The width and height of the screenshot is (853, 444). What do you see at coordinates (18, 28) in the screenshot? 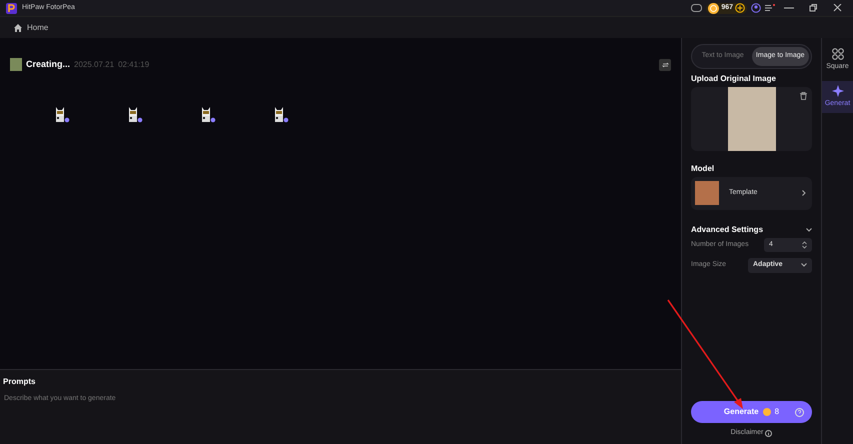
I see `home-icon` at bounding box center [18, 28].